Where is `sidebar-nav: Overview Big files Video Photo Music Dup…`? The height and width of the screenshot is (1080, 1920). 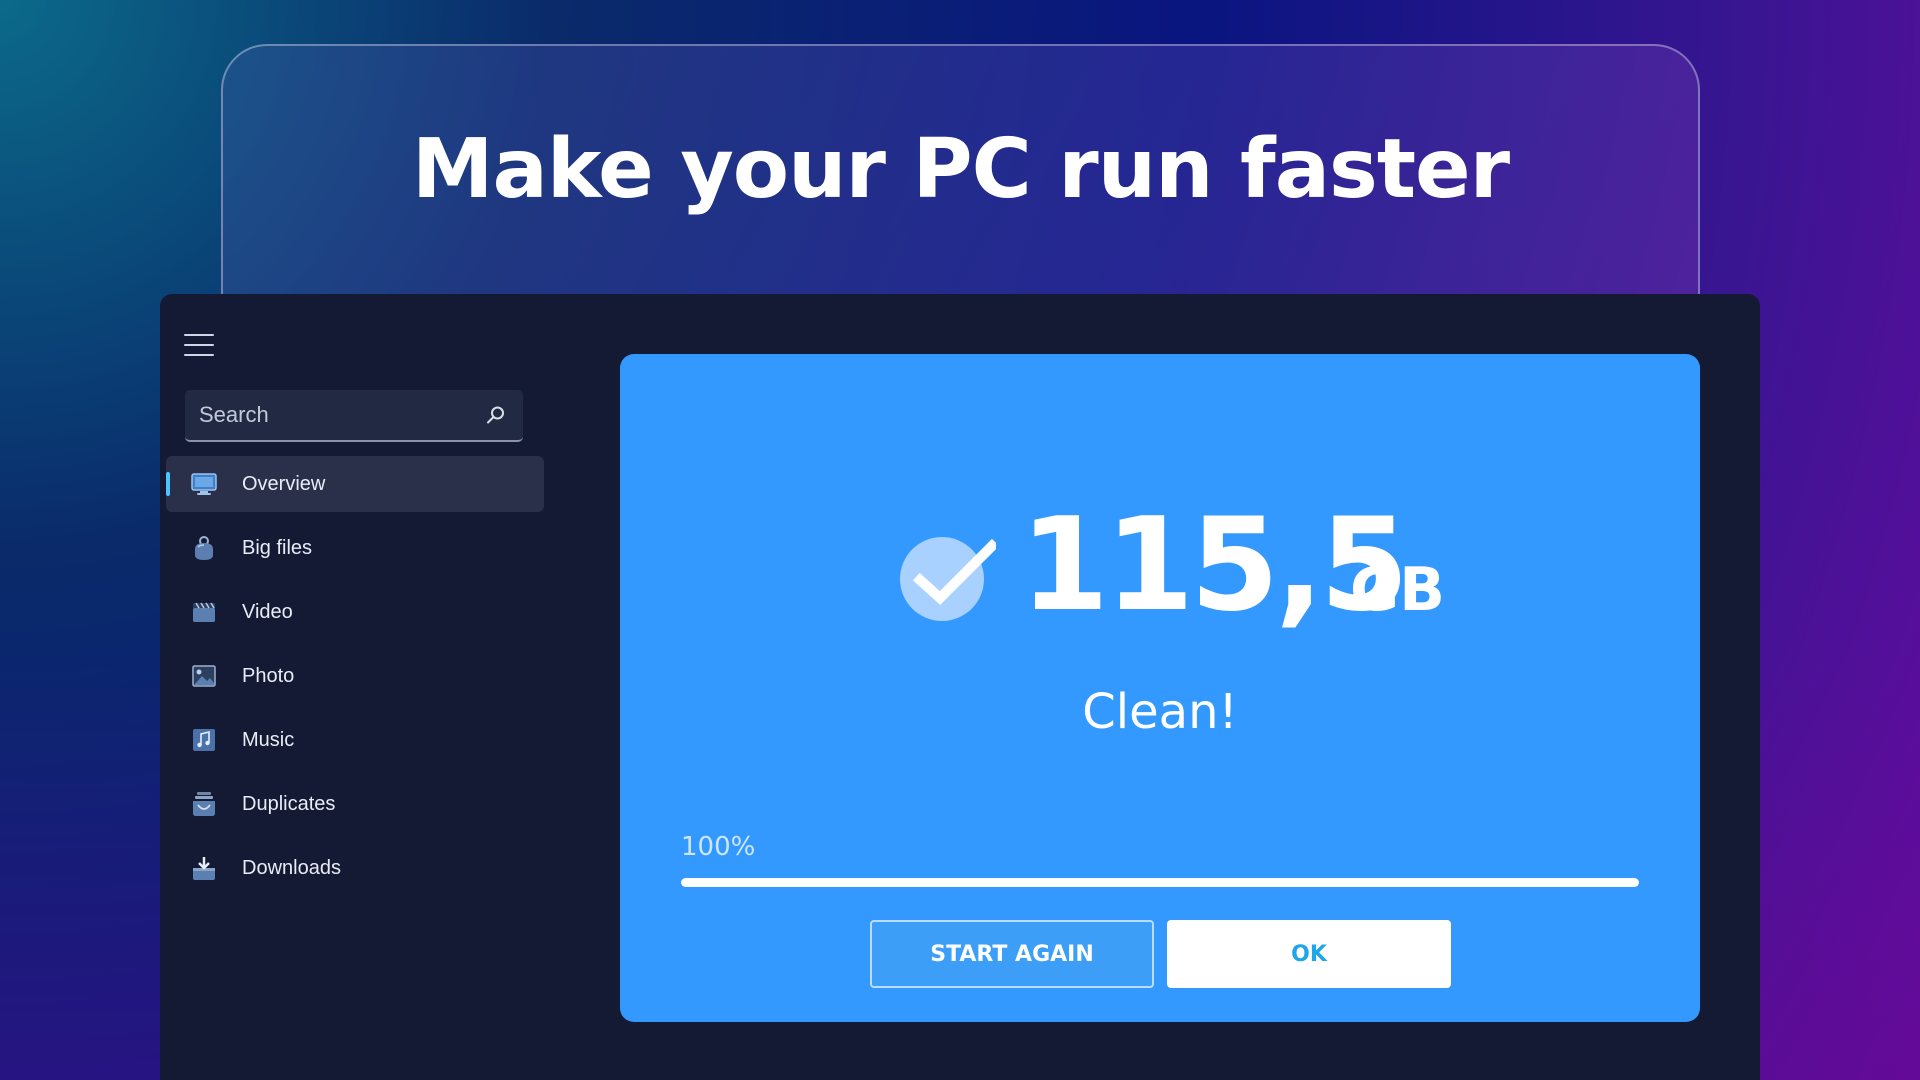 sidebar-nav: Overview Big files Video Photo Music Dup… is located at coordinates (355, 680).